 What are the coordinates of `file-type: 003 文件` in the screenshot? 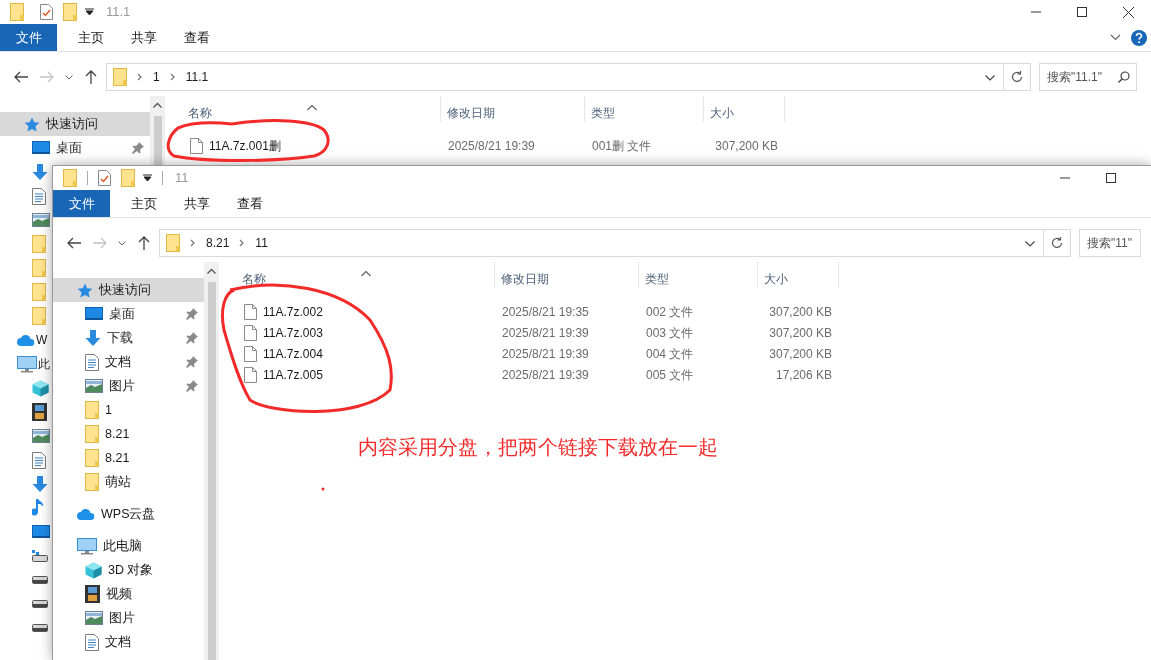 It's located at (670, 333).